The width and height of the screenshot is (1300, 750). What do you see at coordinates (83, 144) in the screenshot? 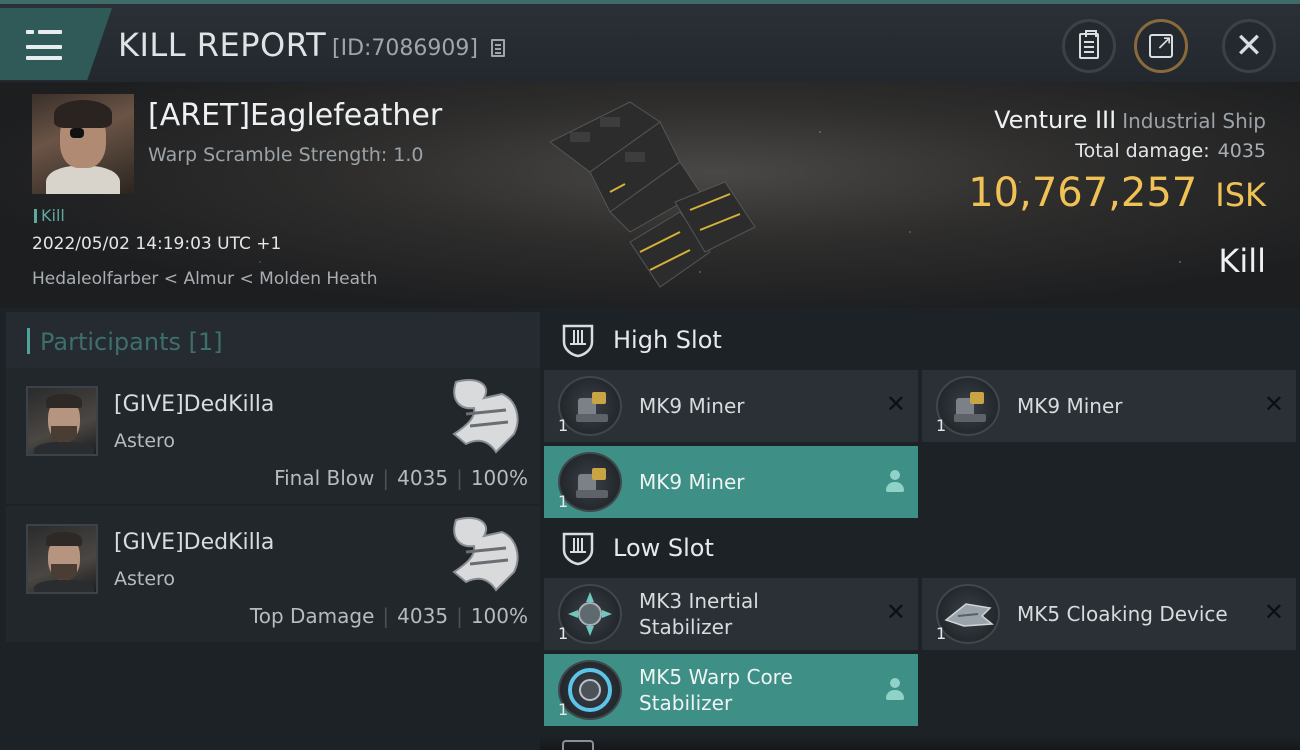
I see `victim-avatar` at bounding box center [83, 144].